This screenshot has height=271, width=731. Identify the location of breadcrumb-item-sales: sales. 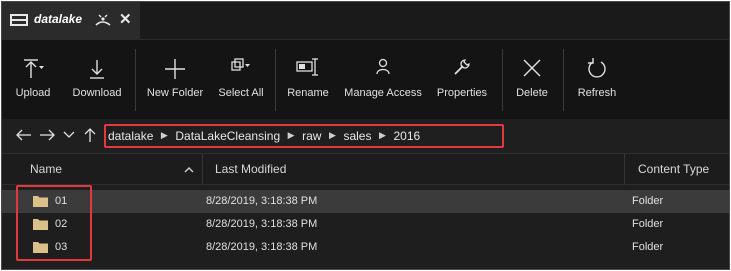
(357, 136).